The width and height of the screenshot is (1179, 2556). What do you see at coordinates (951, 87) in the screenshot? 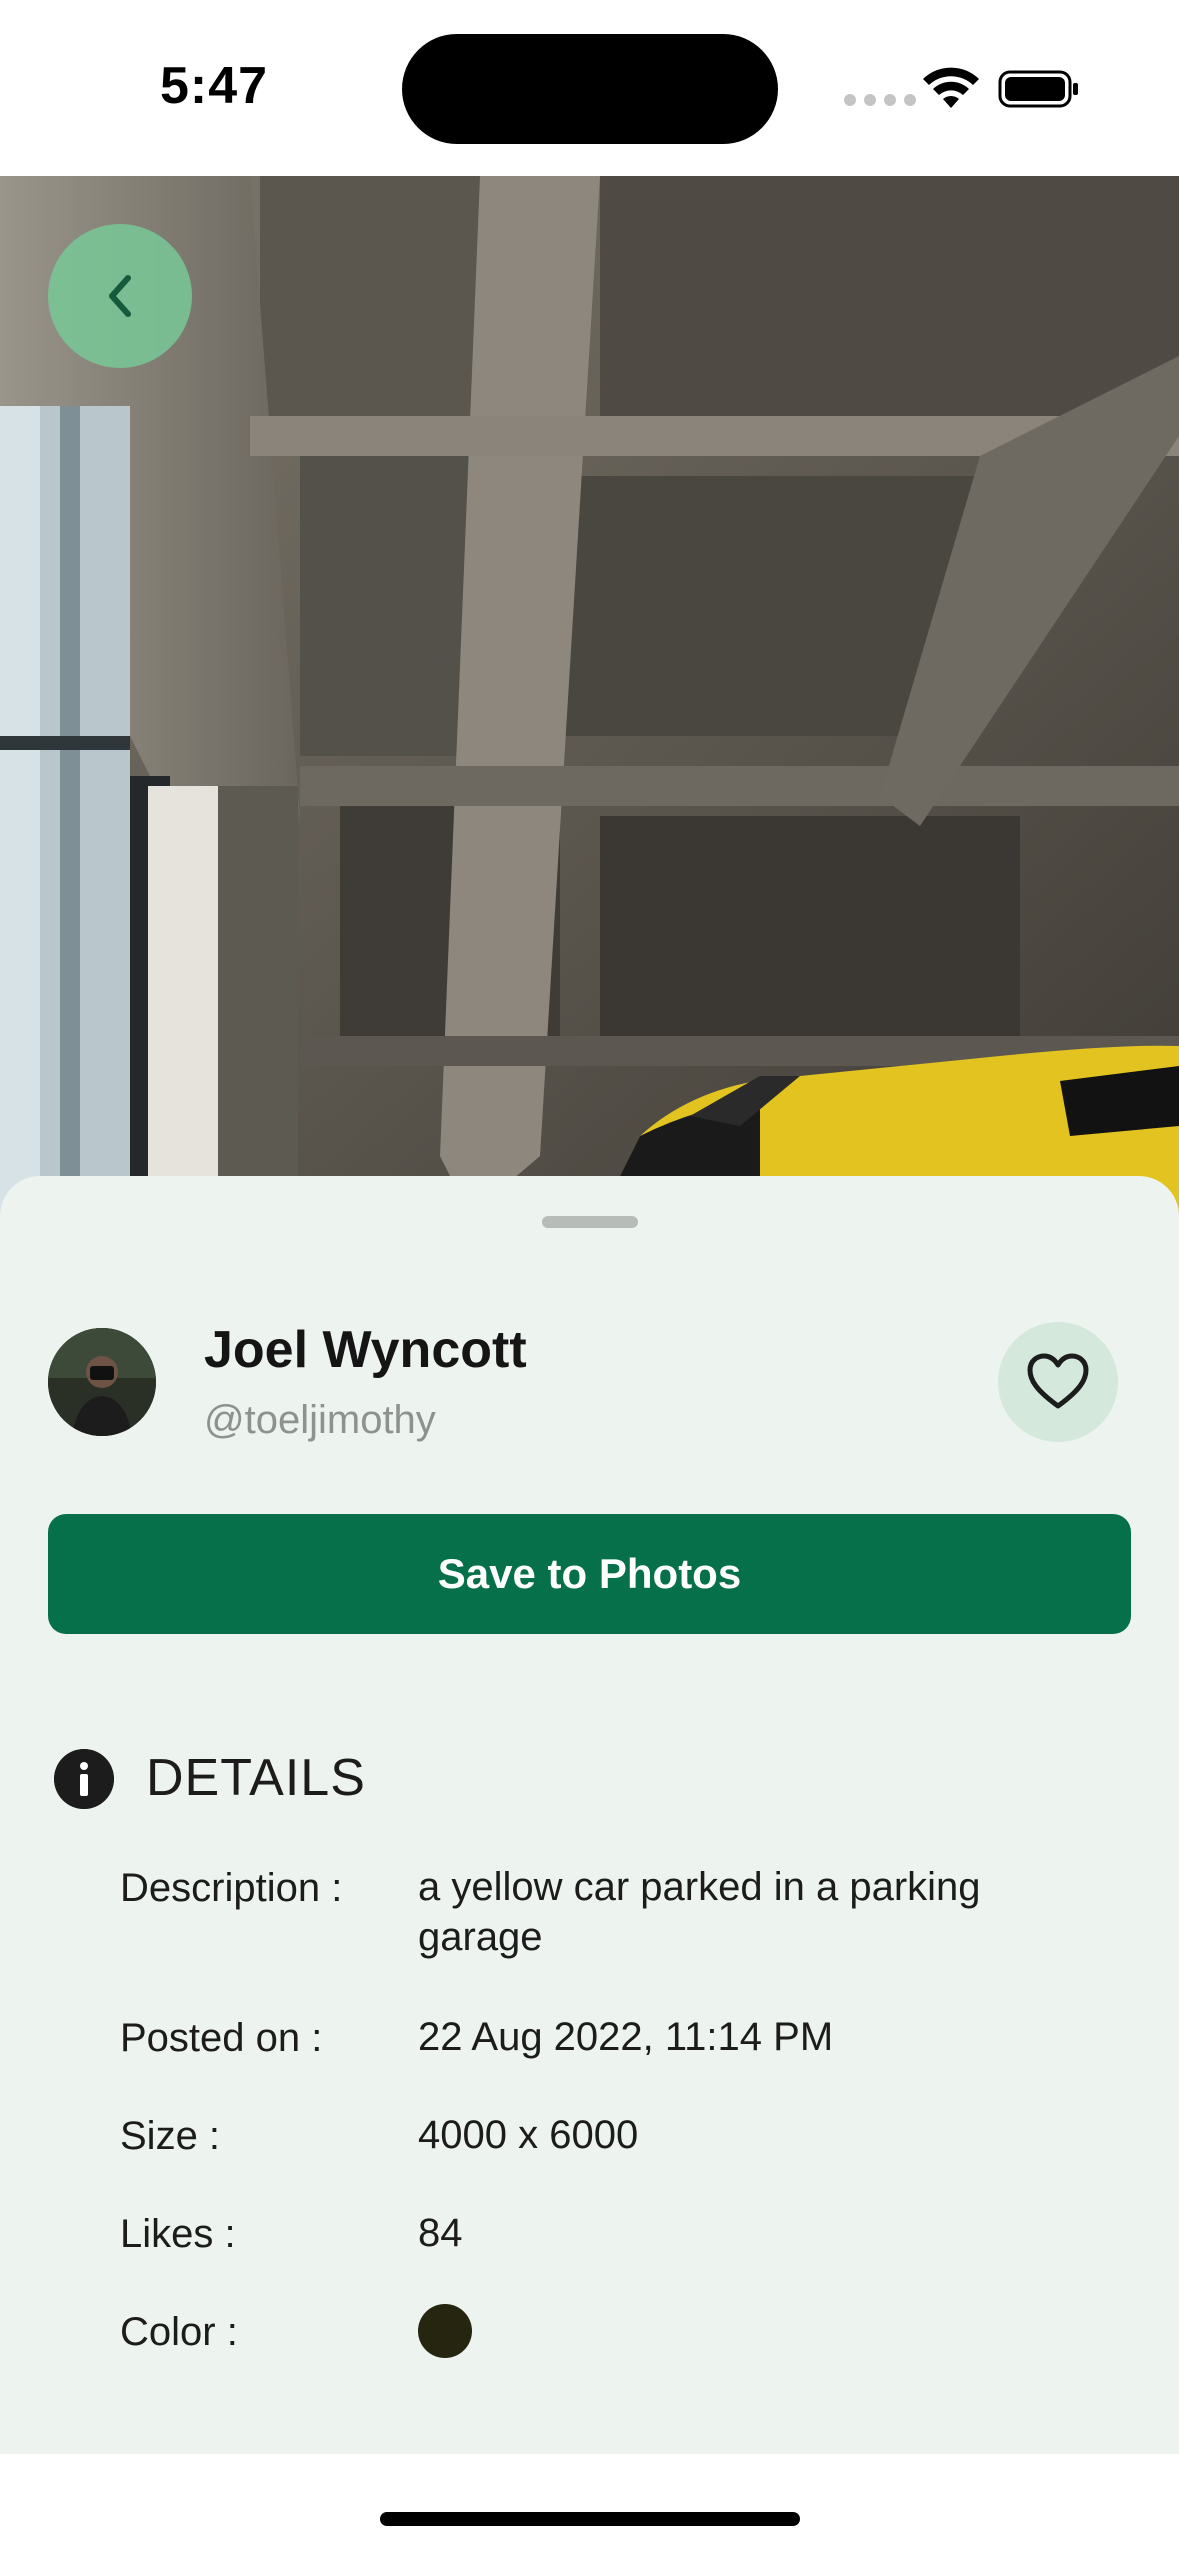
I see `wifi-icon` at bounding box center [951, 87].